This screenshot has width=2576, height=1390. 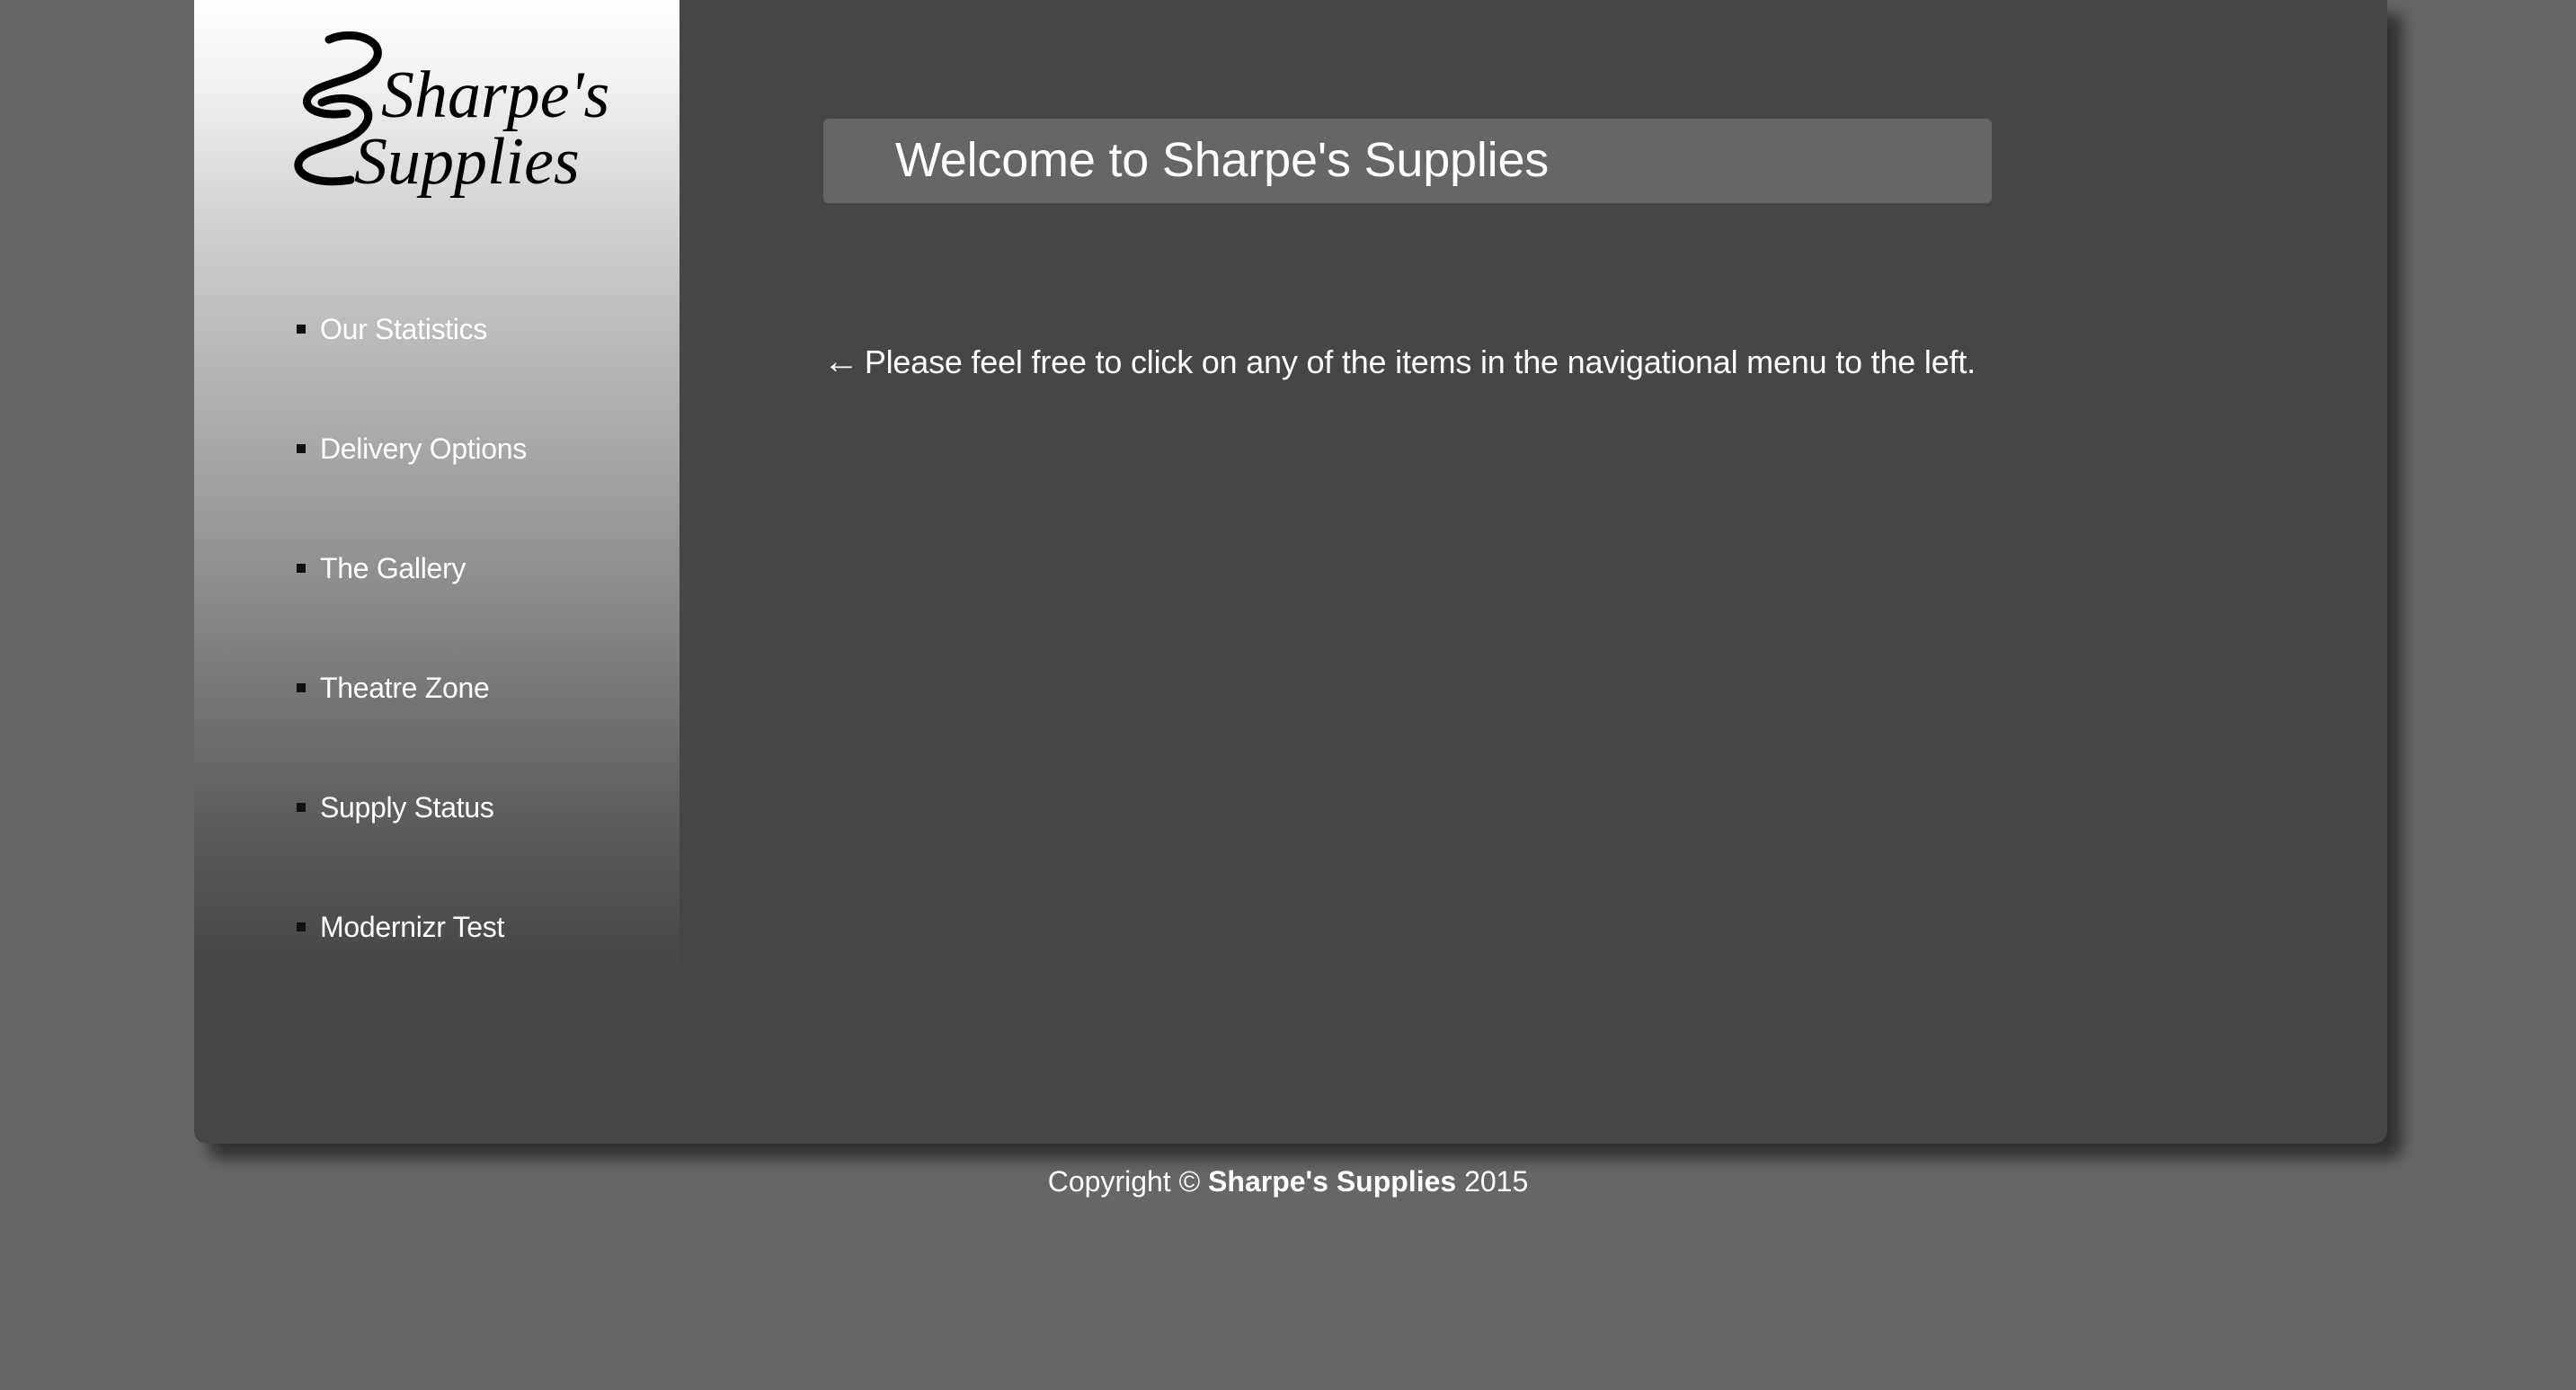 What do you see at coordinates (1496, 1181) in the screenshot?
I see `copyright-year: 2015` at bounding box center [1496, 1181].